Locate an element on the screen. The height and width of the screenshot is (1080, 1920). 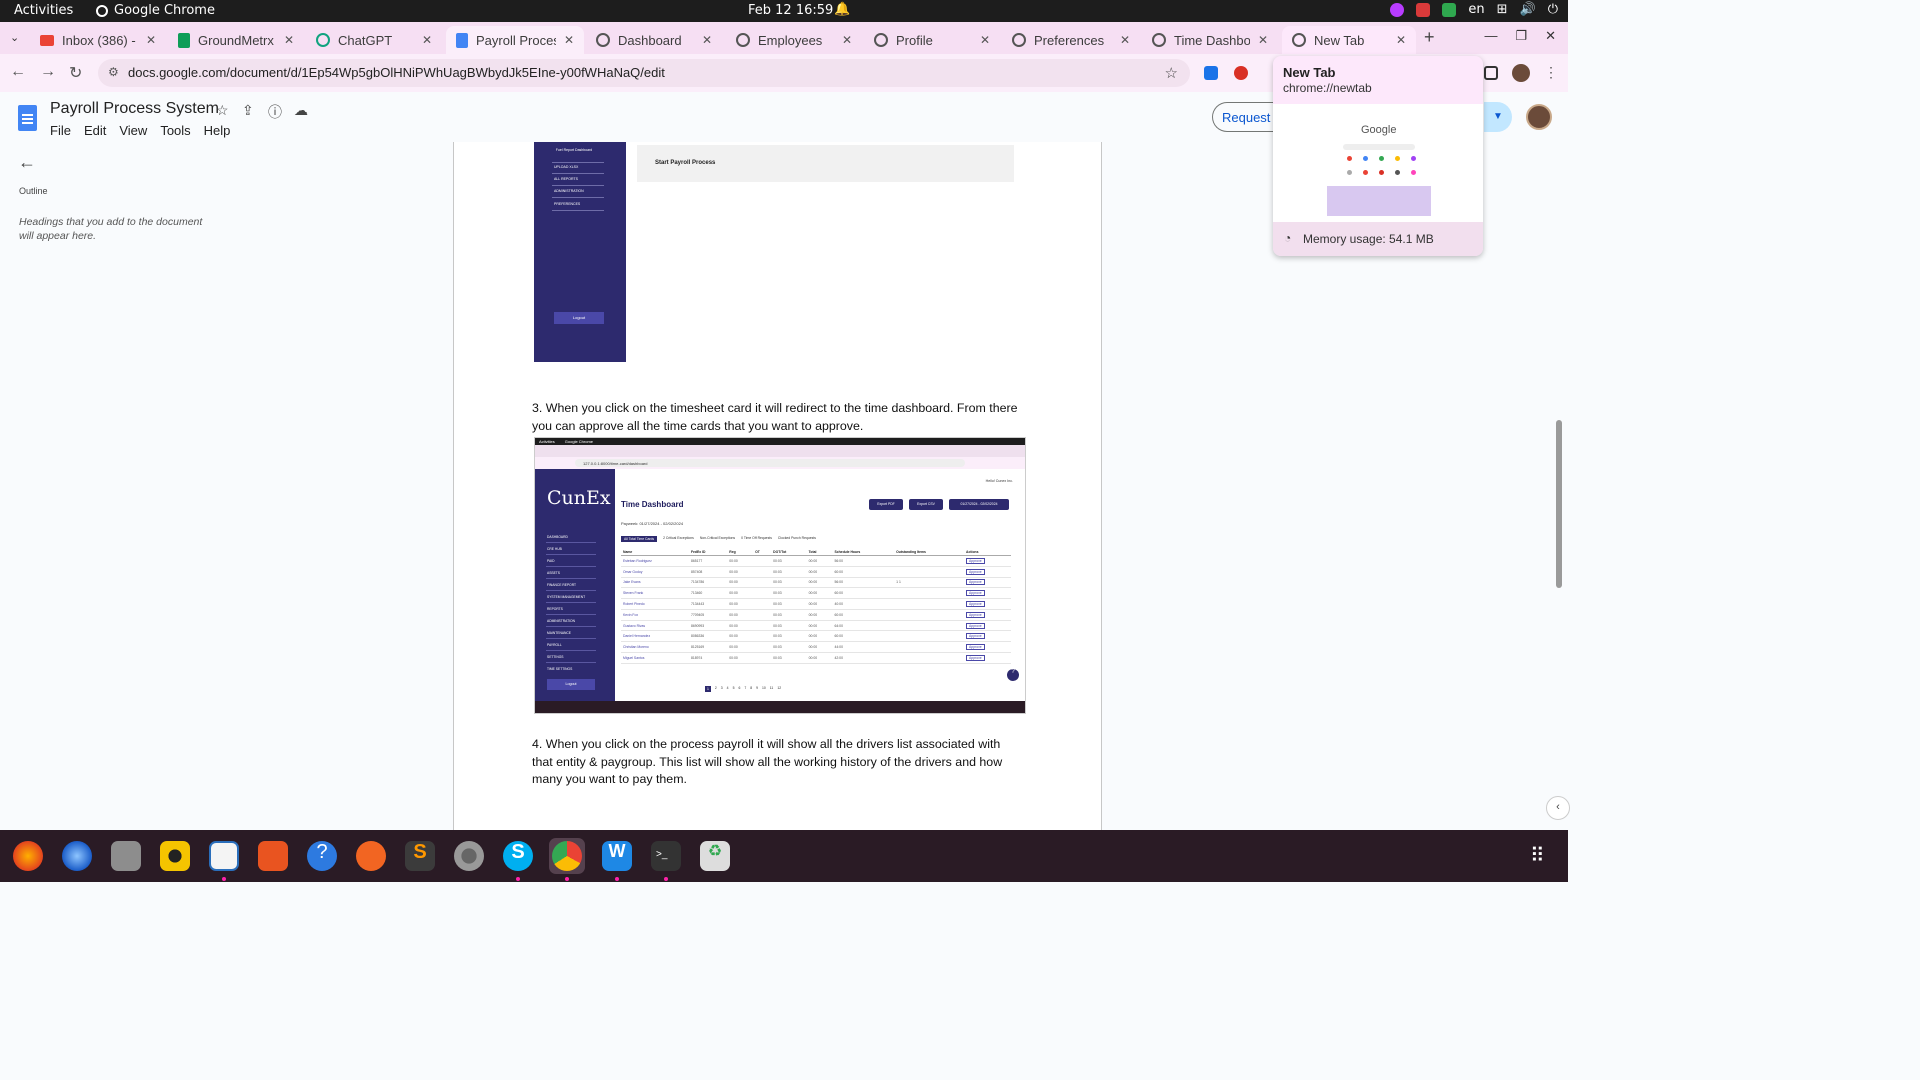
star-icon: ☆ is located at coordinates (222, 110).